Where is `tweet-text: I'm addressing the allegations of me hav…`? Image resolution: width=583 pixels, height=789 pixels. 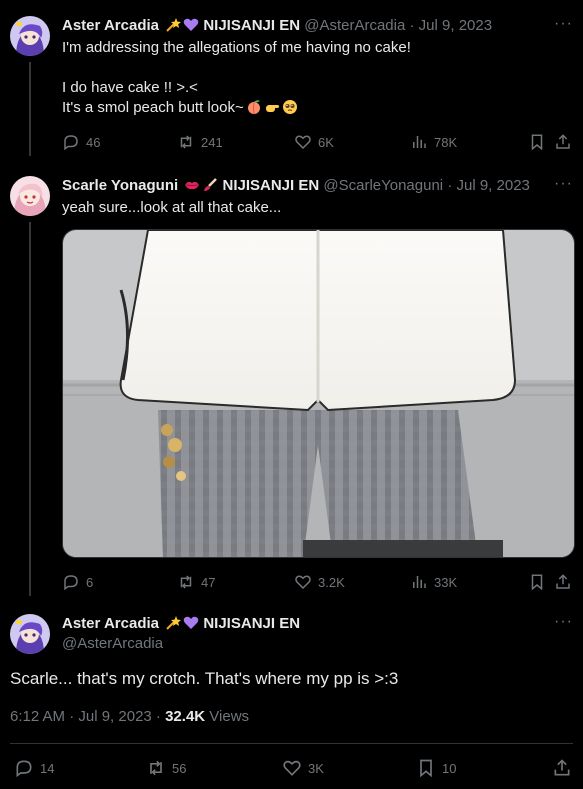
tweet-text: I'm addressing the allegations of me hav… is located at coordinates (236, 78).